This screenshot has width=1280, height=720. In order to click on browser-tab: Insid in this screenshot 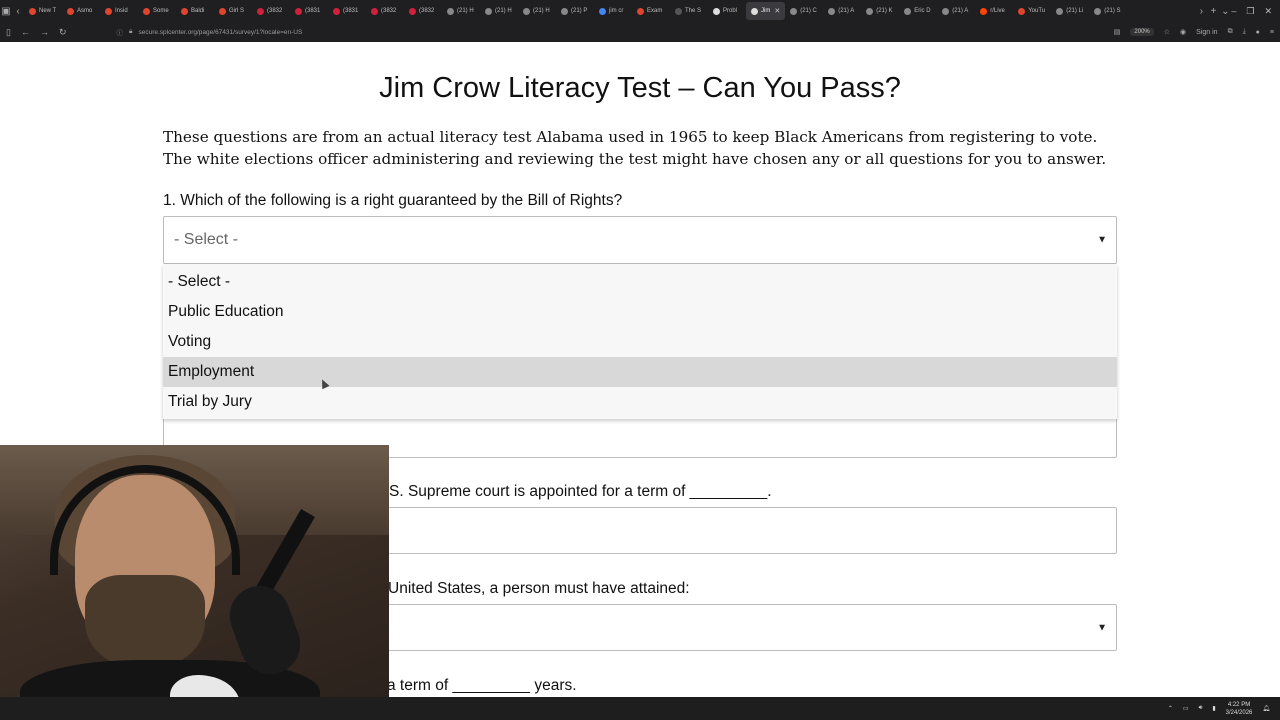, I will do `click(119, 11)`.